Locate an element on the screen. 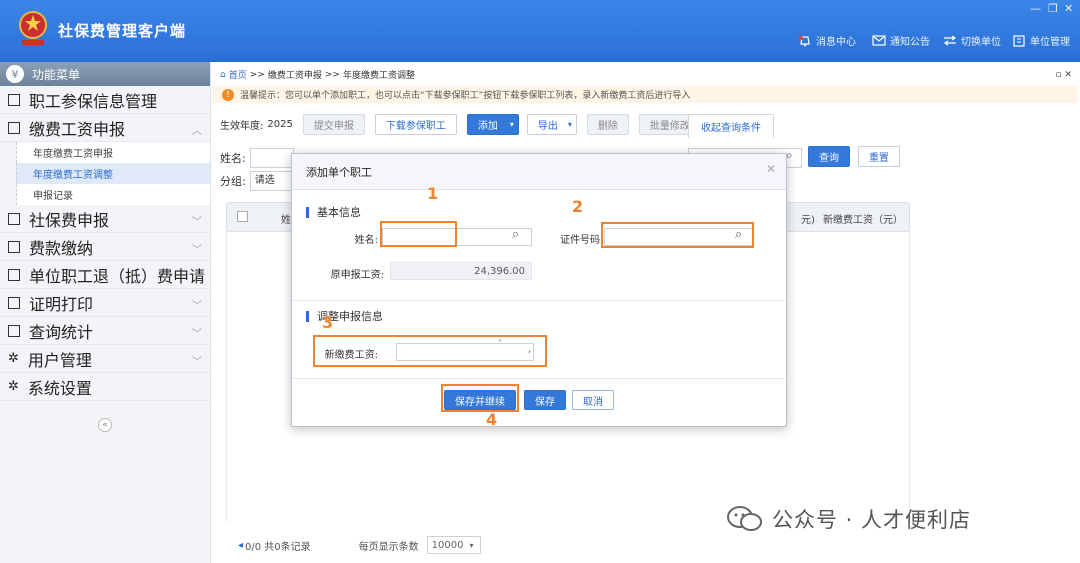 The height and width of the screenshot is (563, 1080). breadcrumb: ⌂ 首页 >> 缴费工资申报 >> 年度缴费工资调整 is located at coordinates (317, 75).